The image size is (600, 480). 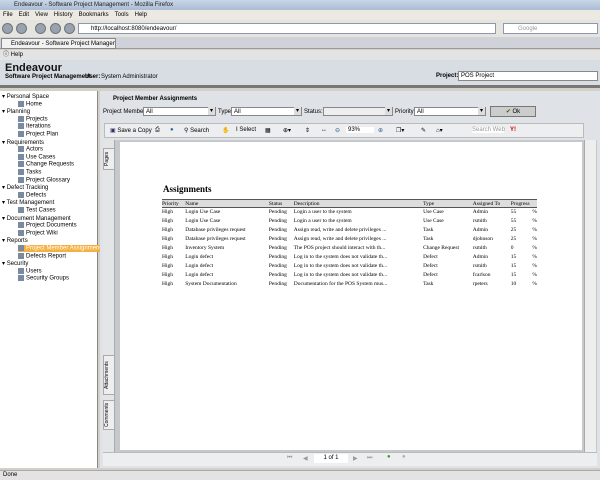 I want to click on hand-icon: ✋, so click(x=225, y=130).